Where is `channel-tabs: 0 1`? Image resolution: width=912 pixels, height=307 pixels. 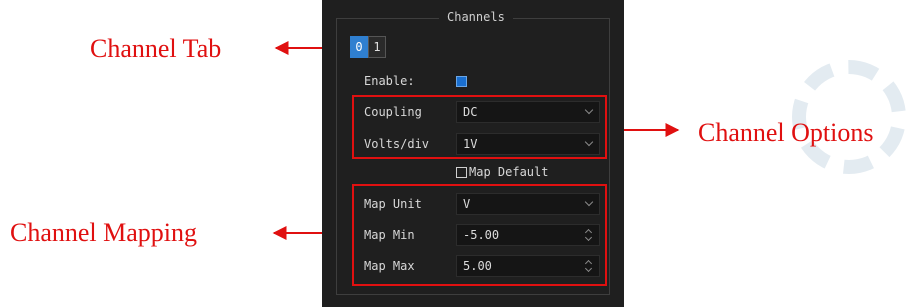
channel-tabs: 0 1 is located at coordinates (368, 47).